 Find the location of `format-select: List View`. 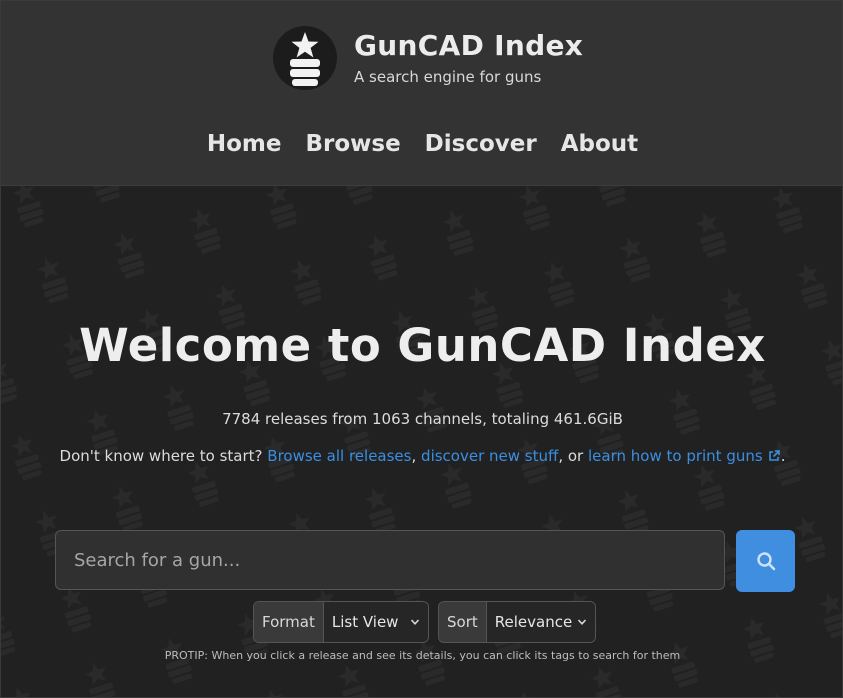

format-select: List View is located at coordinates (375, 622).